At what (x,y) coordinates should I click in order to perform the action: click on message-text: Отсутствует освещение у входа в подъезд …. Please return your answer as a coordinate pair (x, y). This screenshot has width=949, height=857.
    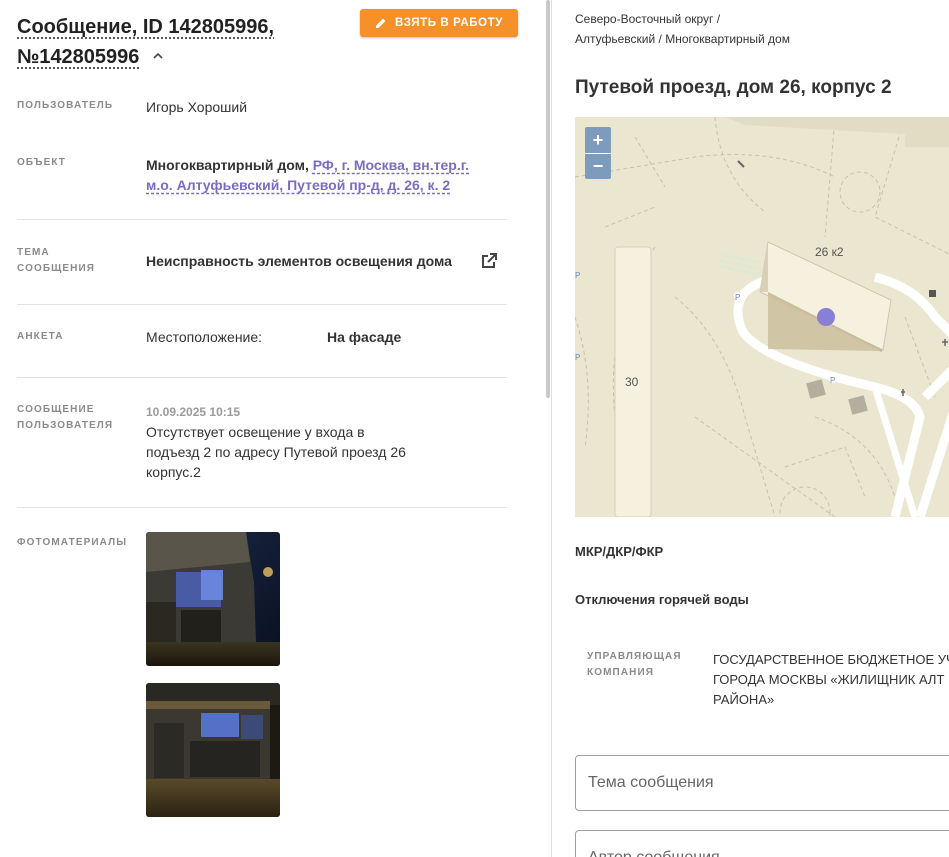
    Looking at the image, I should click on (276, 452).